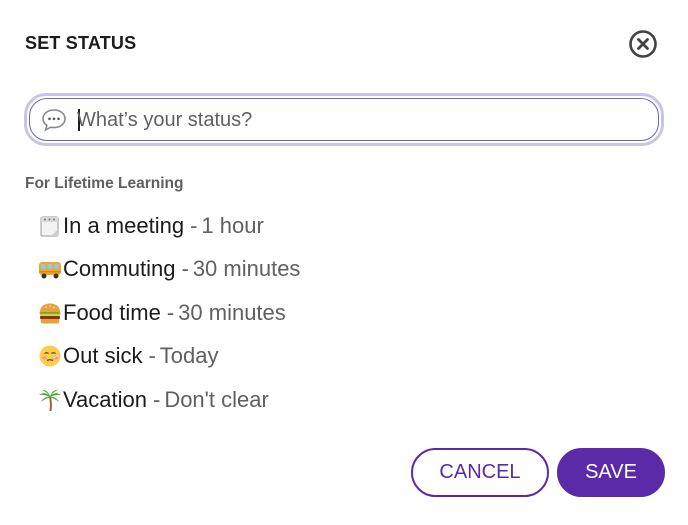 This screenshot has width=688, height=525. What do you see at coordinates (54, 120) in the screenshot?
I see `speech-bubble-icon` at bounding box center [54, 120].